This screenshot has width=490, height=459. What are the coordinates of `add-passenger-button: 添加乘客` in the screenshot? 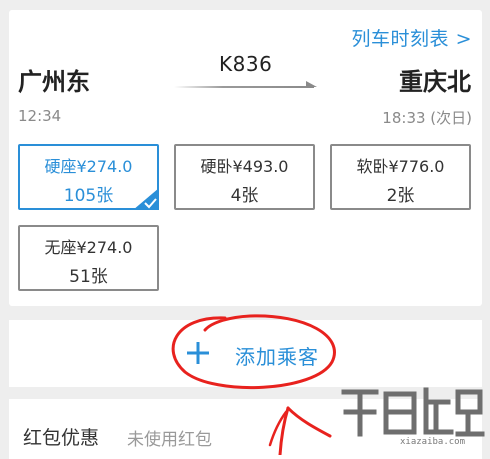 It's located at (245, 353).